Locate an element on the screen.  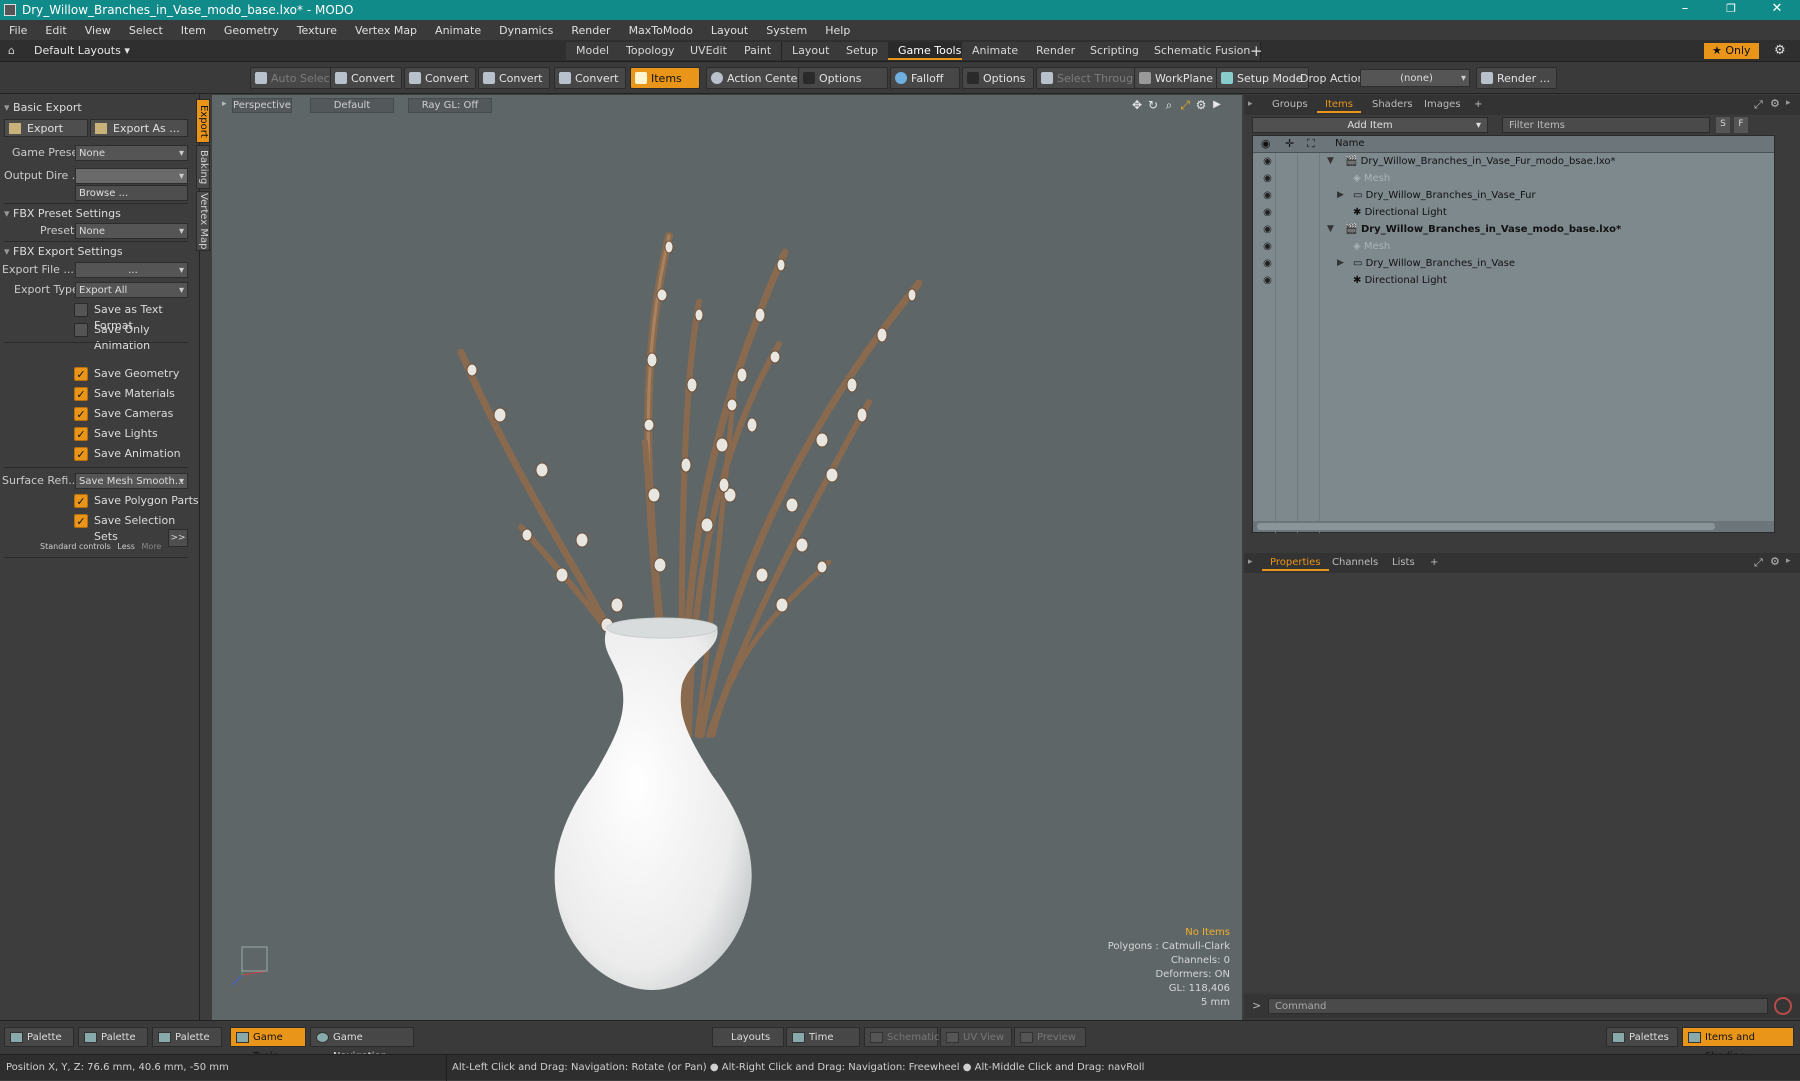
more-link: More is located at coordinates (152, 546).